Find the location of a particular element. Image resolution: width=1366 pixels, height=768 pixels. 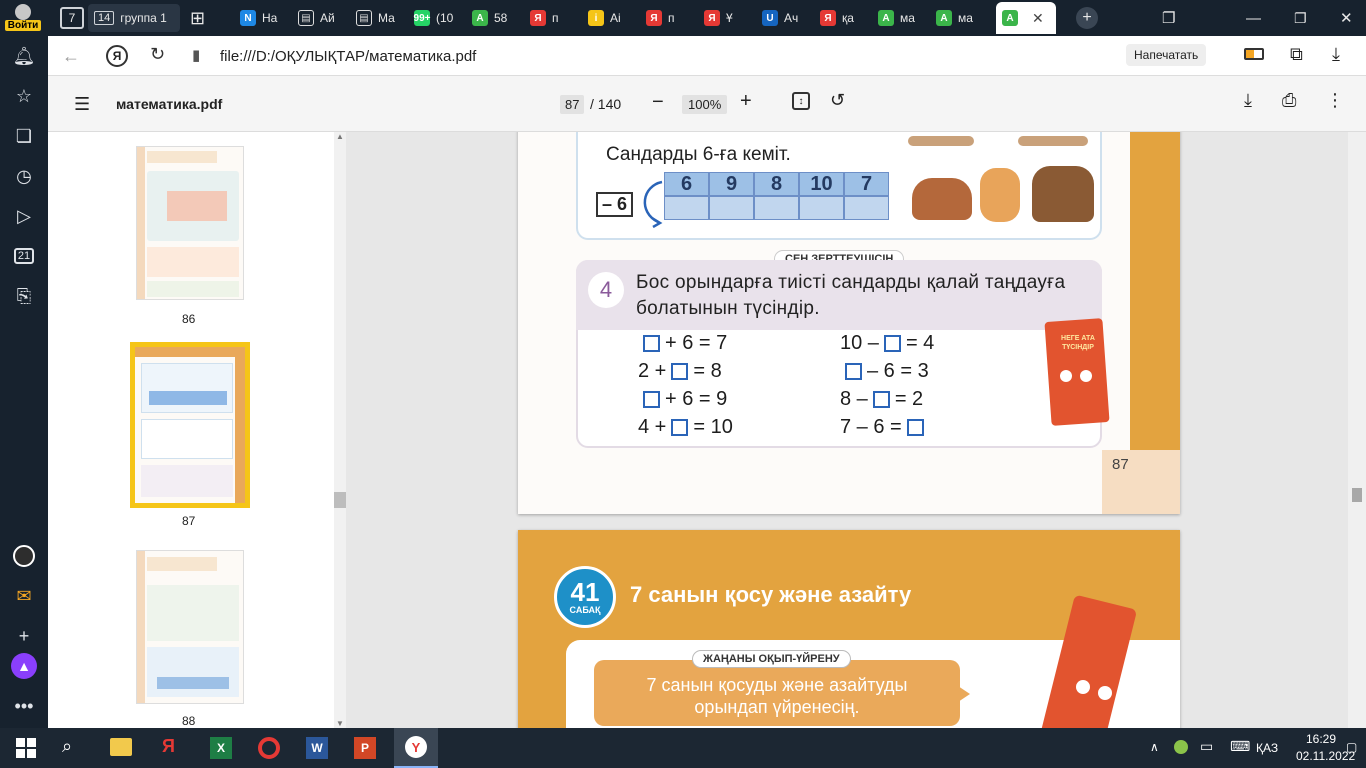

print-icon: ⎙ is located at coordinates (1289, 100).